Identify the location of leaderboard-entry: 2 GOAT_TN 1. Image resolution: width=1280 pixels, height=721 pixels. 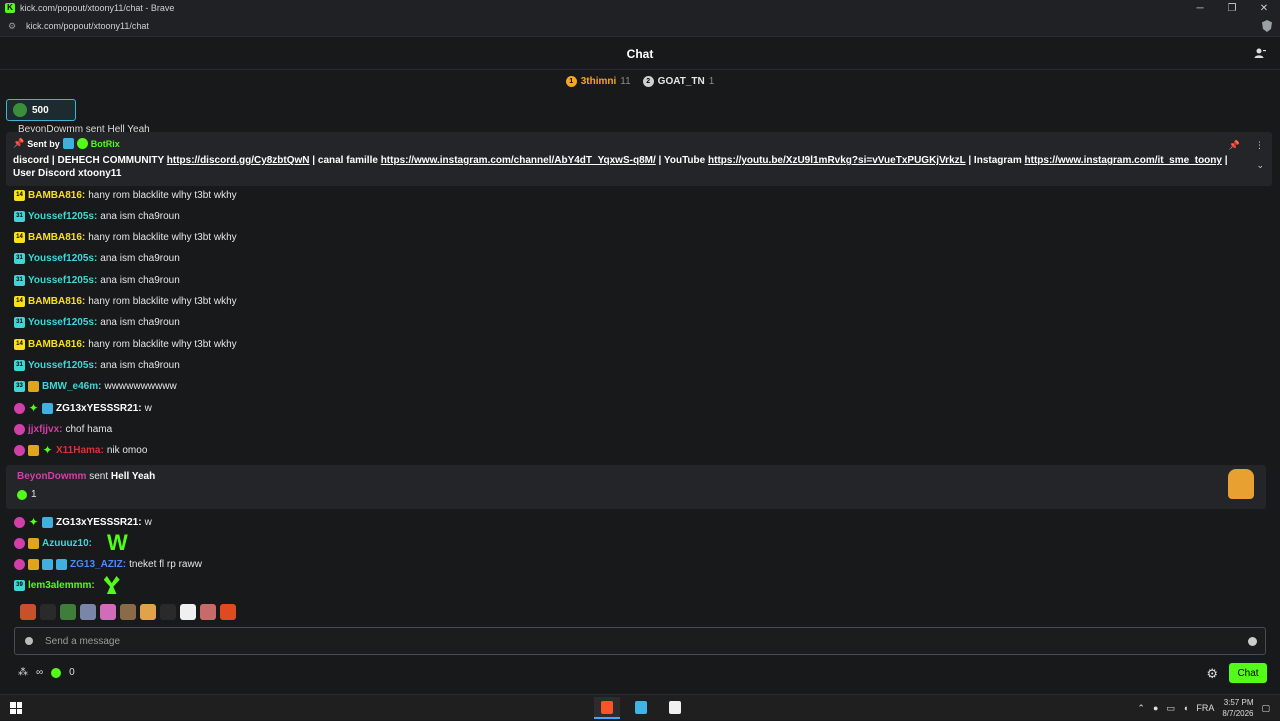
(678, 81).